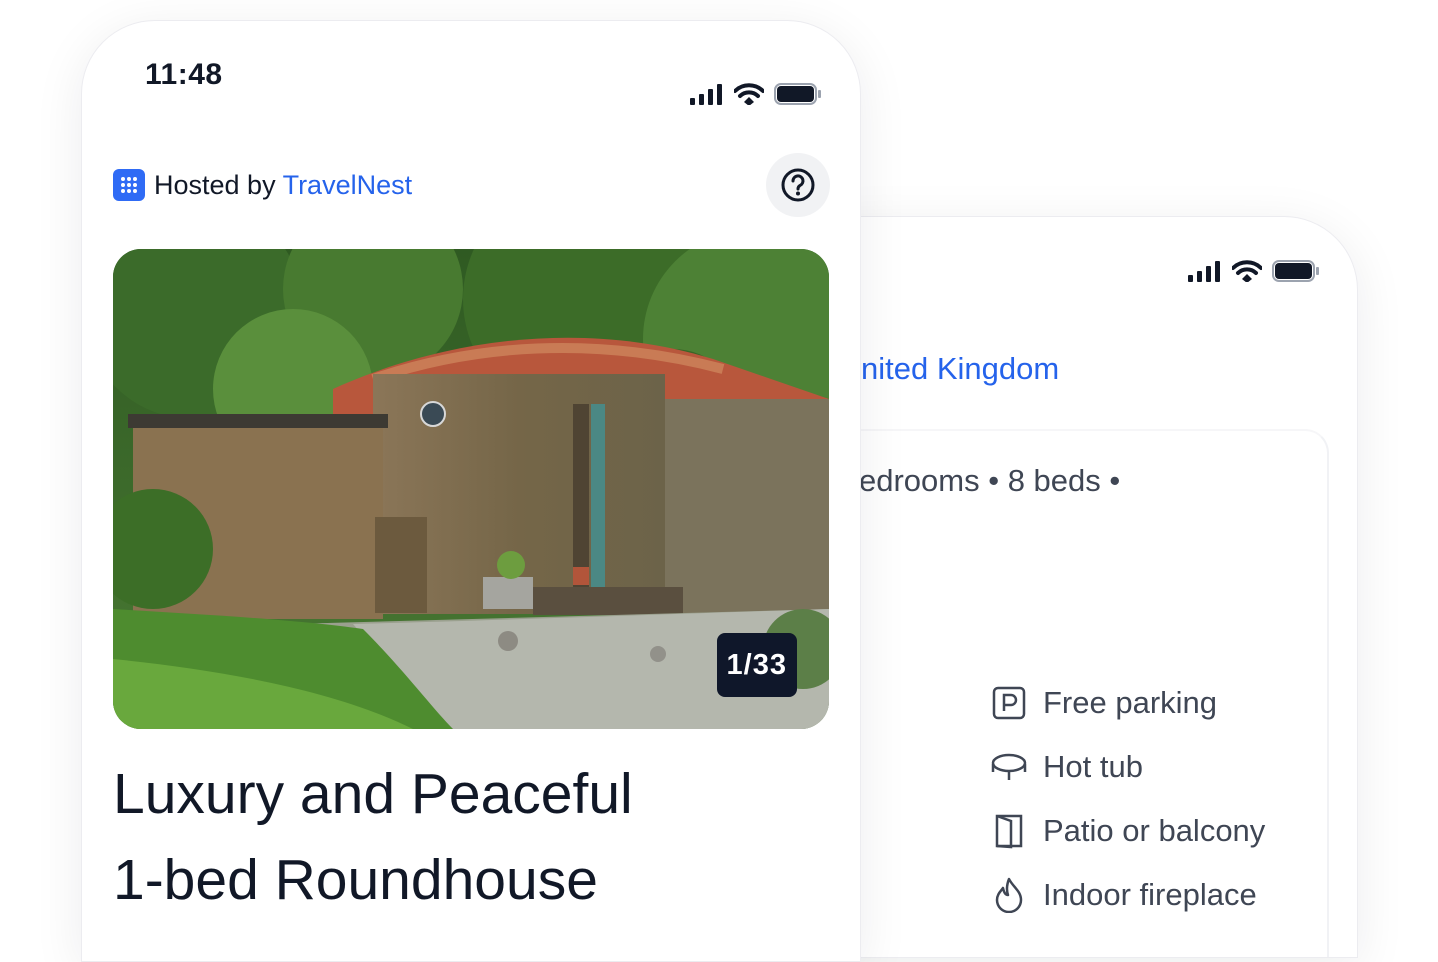 The width and height of the screenshot is (1438, 962). What do you see at coordinates (1009, 767) in the screenshot?
I see `hot-tub-icon` at bounding box center [1009, 767].